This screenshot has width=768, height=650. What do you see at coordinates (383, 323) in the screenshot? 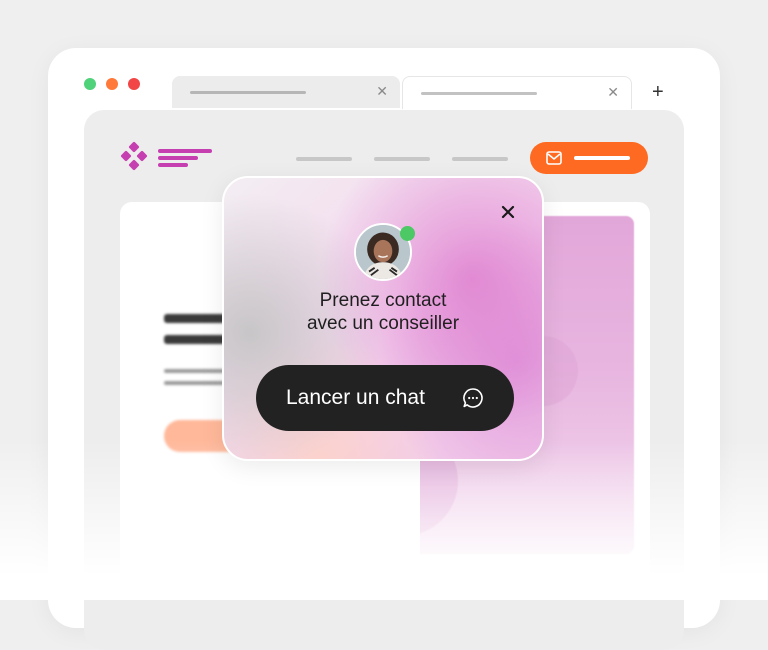
I see `prompt-line-2: avec un conseiller` at bounding box center [383, 323].